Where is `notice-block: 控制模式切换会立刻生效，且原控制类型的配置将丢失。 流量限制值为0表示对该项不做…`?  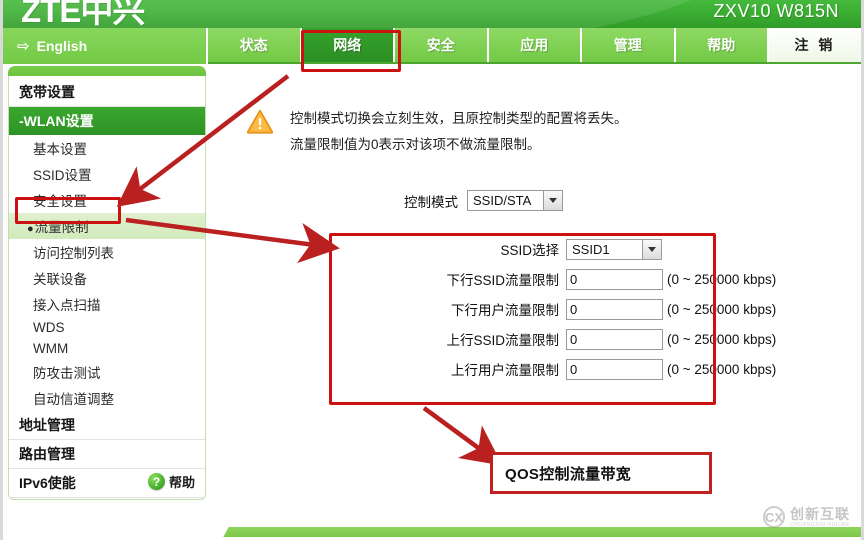
notice-block: 控制模式切换会立刻生效，且原控制类型的配置将丢失。 流量限制值为0表示对该项不做… is located at coordinates (437, 132).